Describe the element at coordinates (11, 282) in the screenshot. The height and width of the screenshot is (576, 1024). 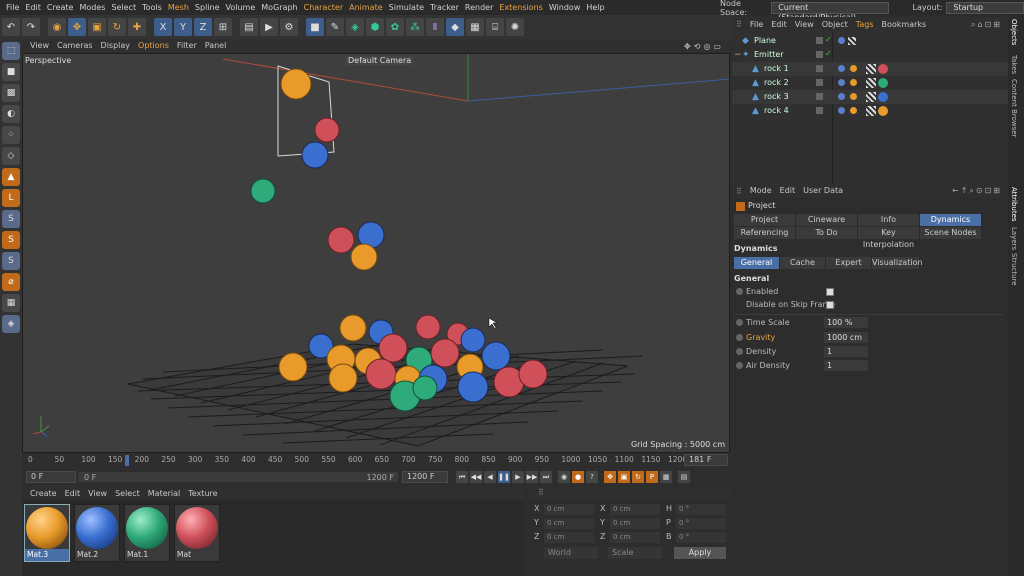
I see `lock-workplane-icon: ⌀` at that location.